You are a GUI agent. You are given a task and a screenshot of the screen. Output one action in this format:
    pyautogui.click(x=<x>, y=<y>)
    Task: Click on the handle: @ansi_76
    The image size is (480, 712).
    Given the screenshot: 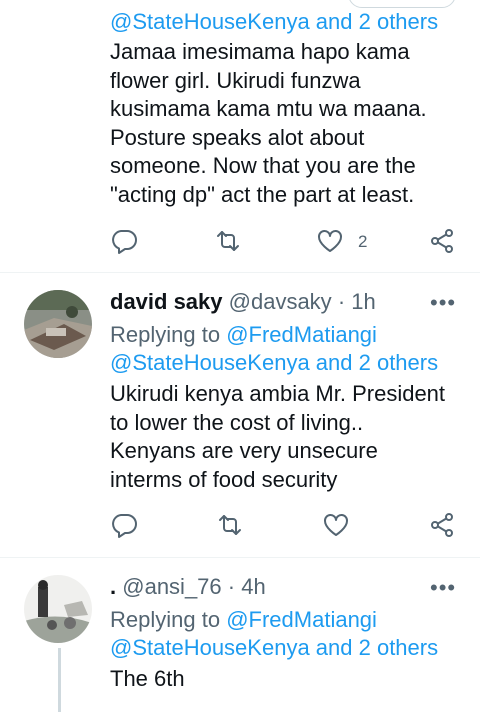 What is the action you would take?
    pyautogui.click(x=171, y=586)
    